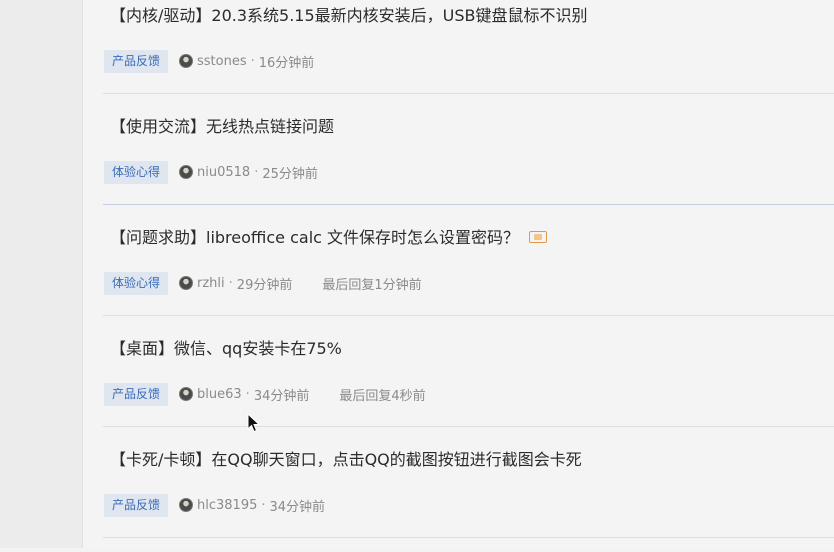 The width and height of the screenshot is (834, 552). I want to click on post-time: 29分钟前, so click(264, 285).